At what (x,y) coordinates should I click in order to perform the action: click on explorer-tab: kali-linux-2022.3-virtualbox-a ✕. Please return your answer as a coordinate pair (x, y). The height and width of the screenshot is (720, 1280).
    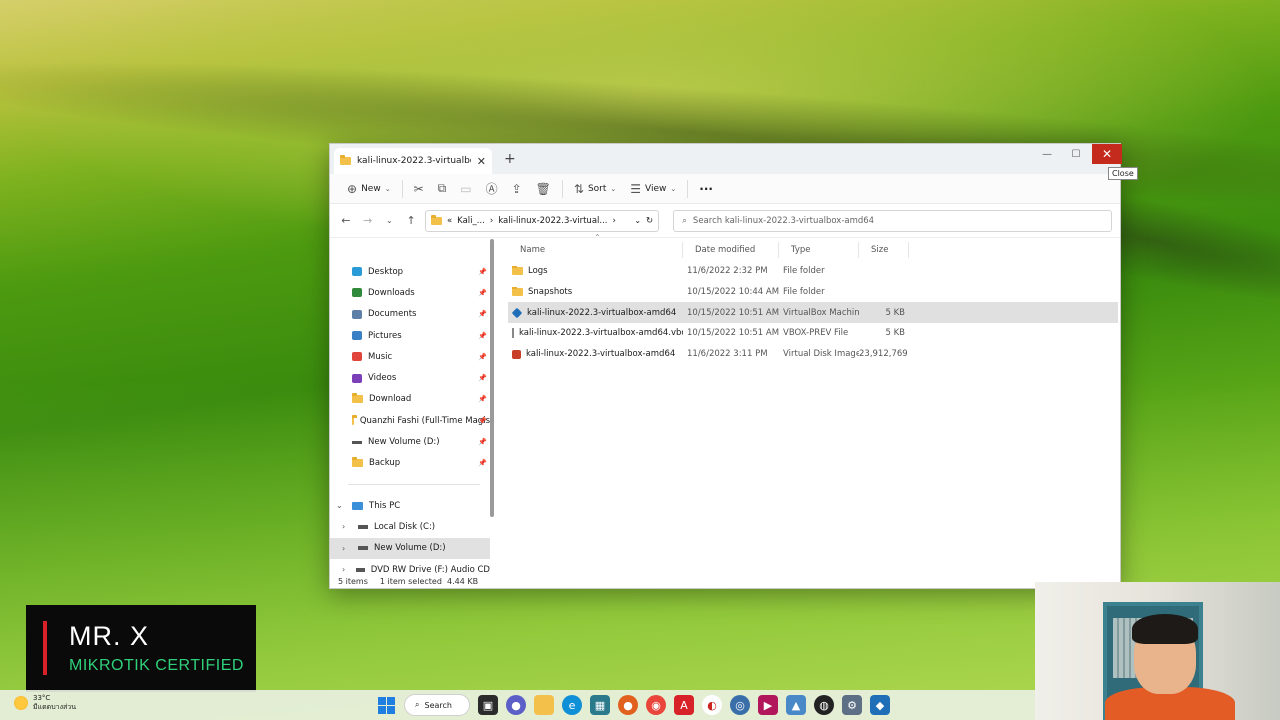
    Looking at the image, I should click on (413, 161).